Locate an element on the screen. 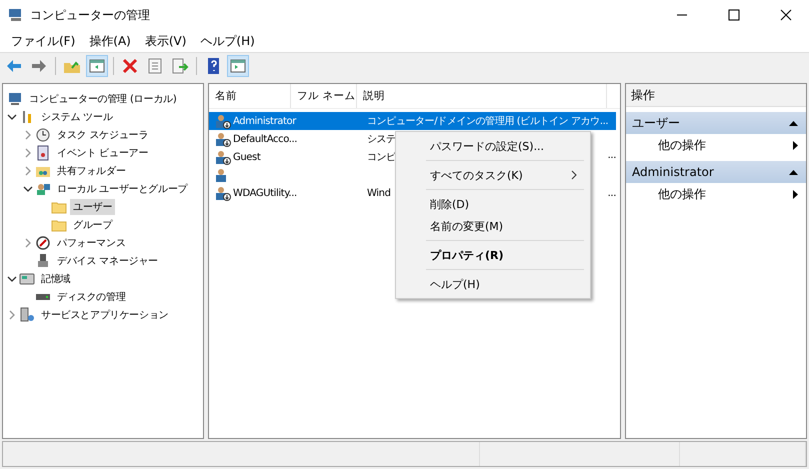  pane-title: 操作 is located at coordinates (643, 95).